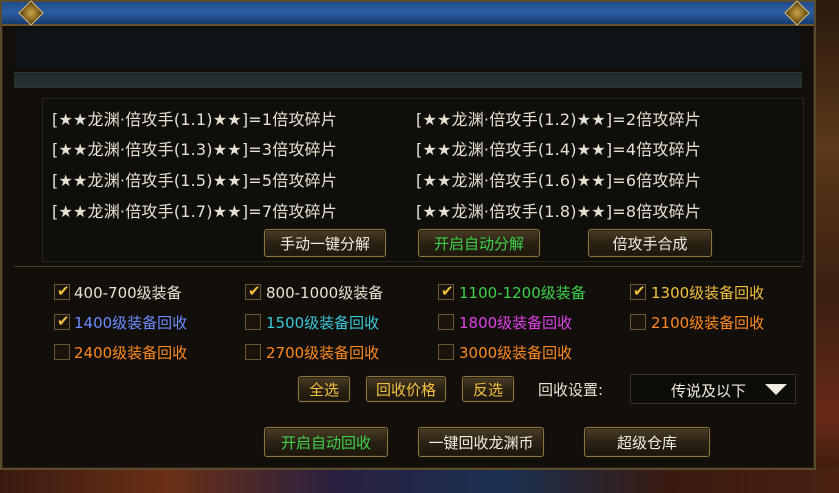 The height and width of the screenshot is (493, 839). Describe the element at coordinates (708, 323) in the screenshot. I see `recycle-option-label: 2100级装备回收` at that location.